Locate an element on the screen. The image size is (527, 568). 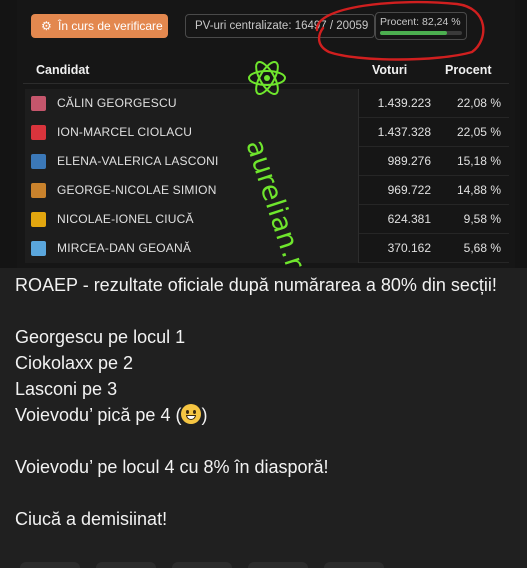
candidate-name: NICOLAE-IONEL CIUCĂ is located at coordinates (125, 219).